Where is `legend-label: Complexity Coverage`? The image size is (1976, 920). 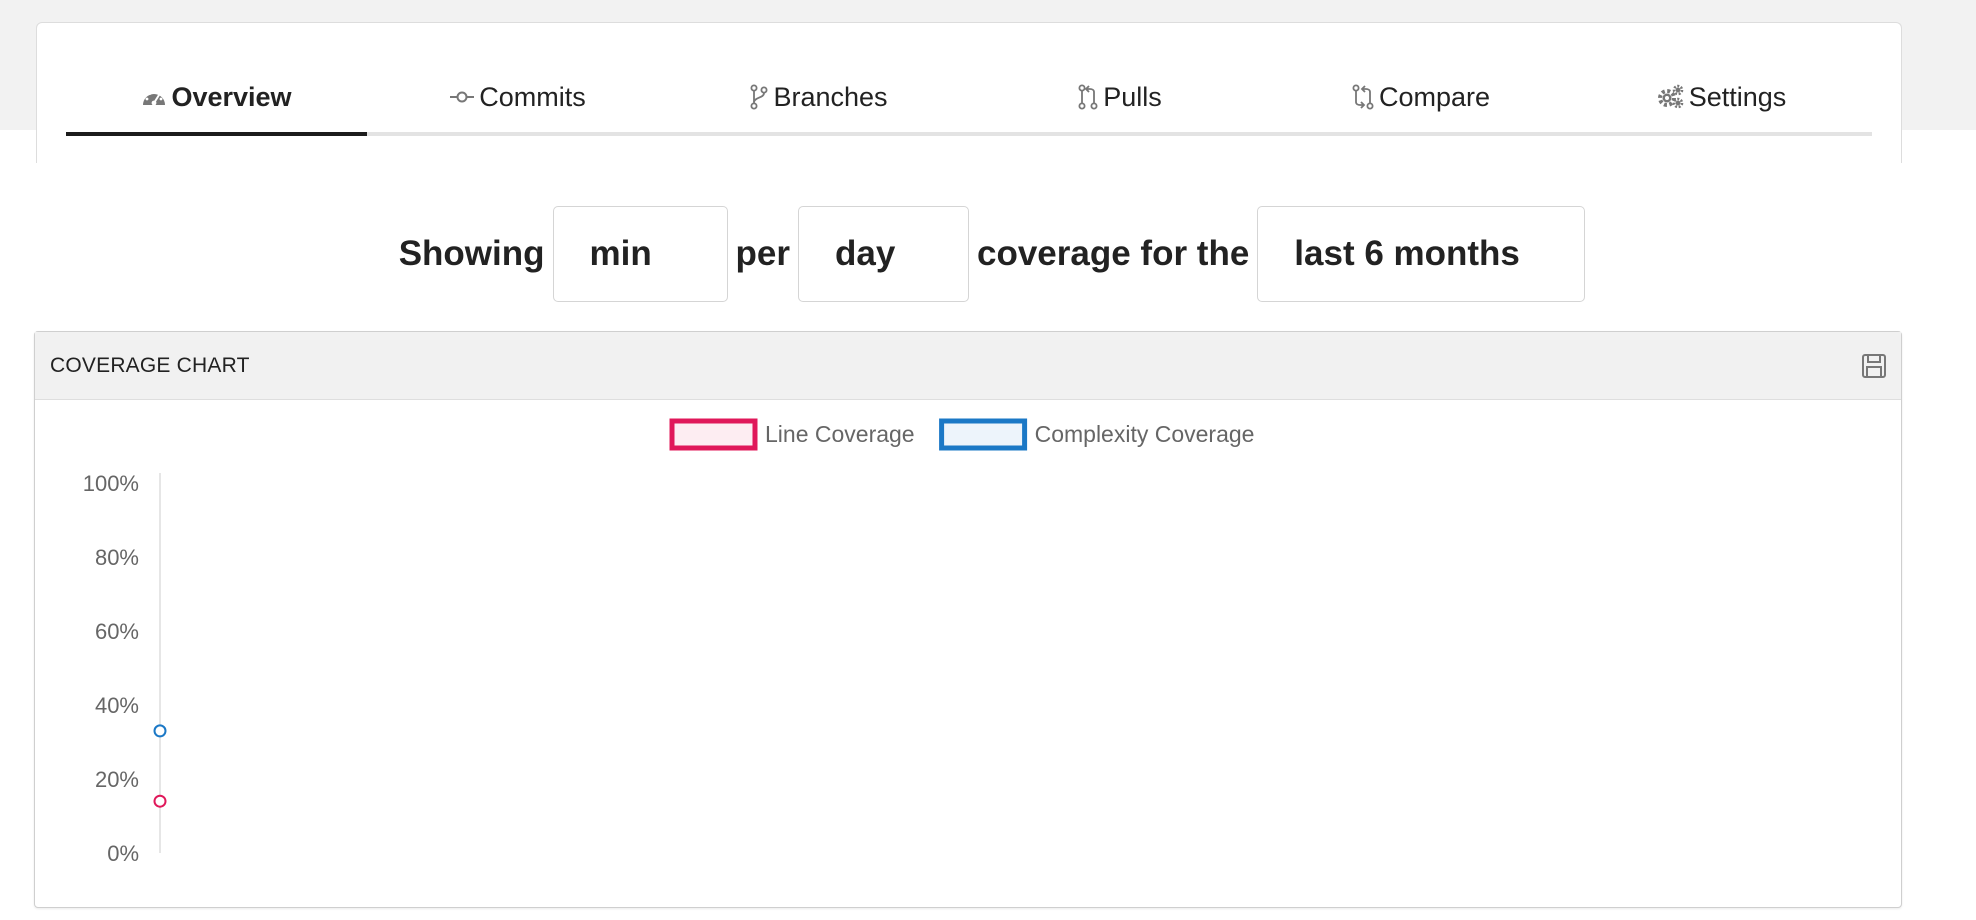 legend-label: Complexity Coverage is located at coordinates (1145, 434).